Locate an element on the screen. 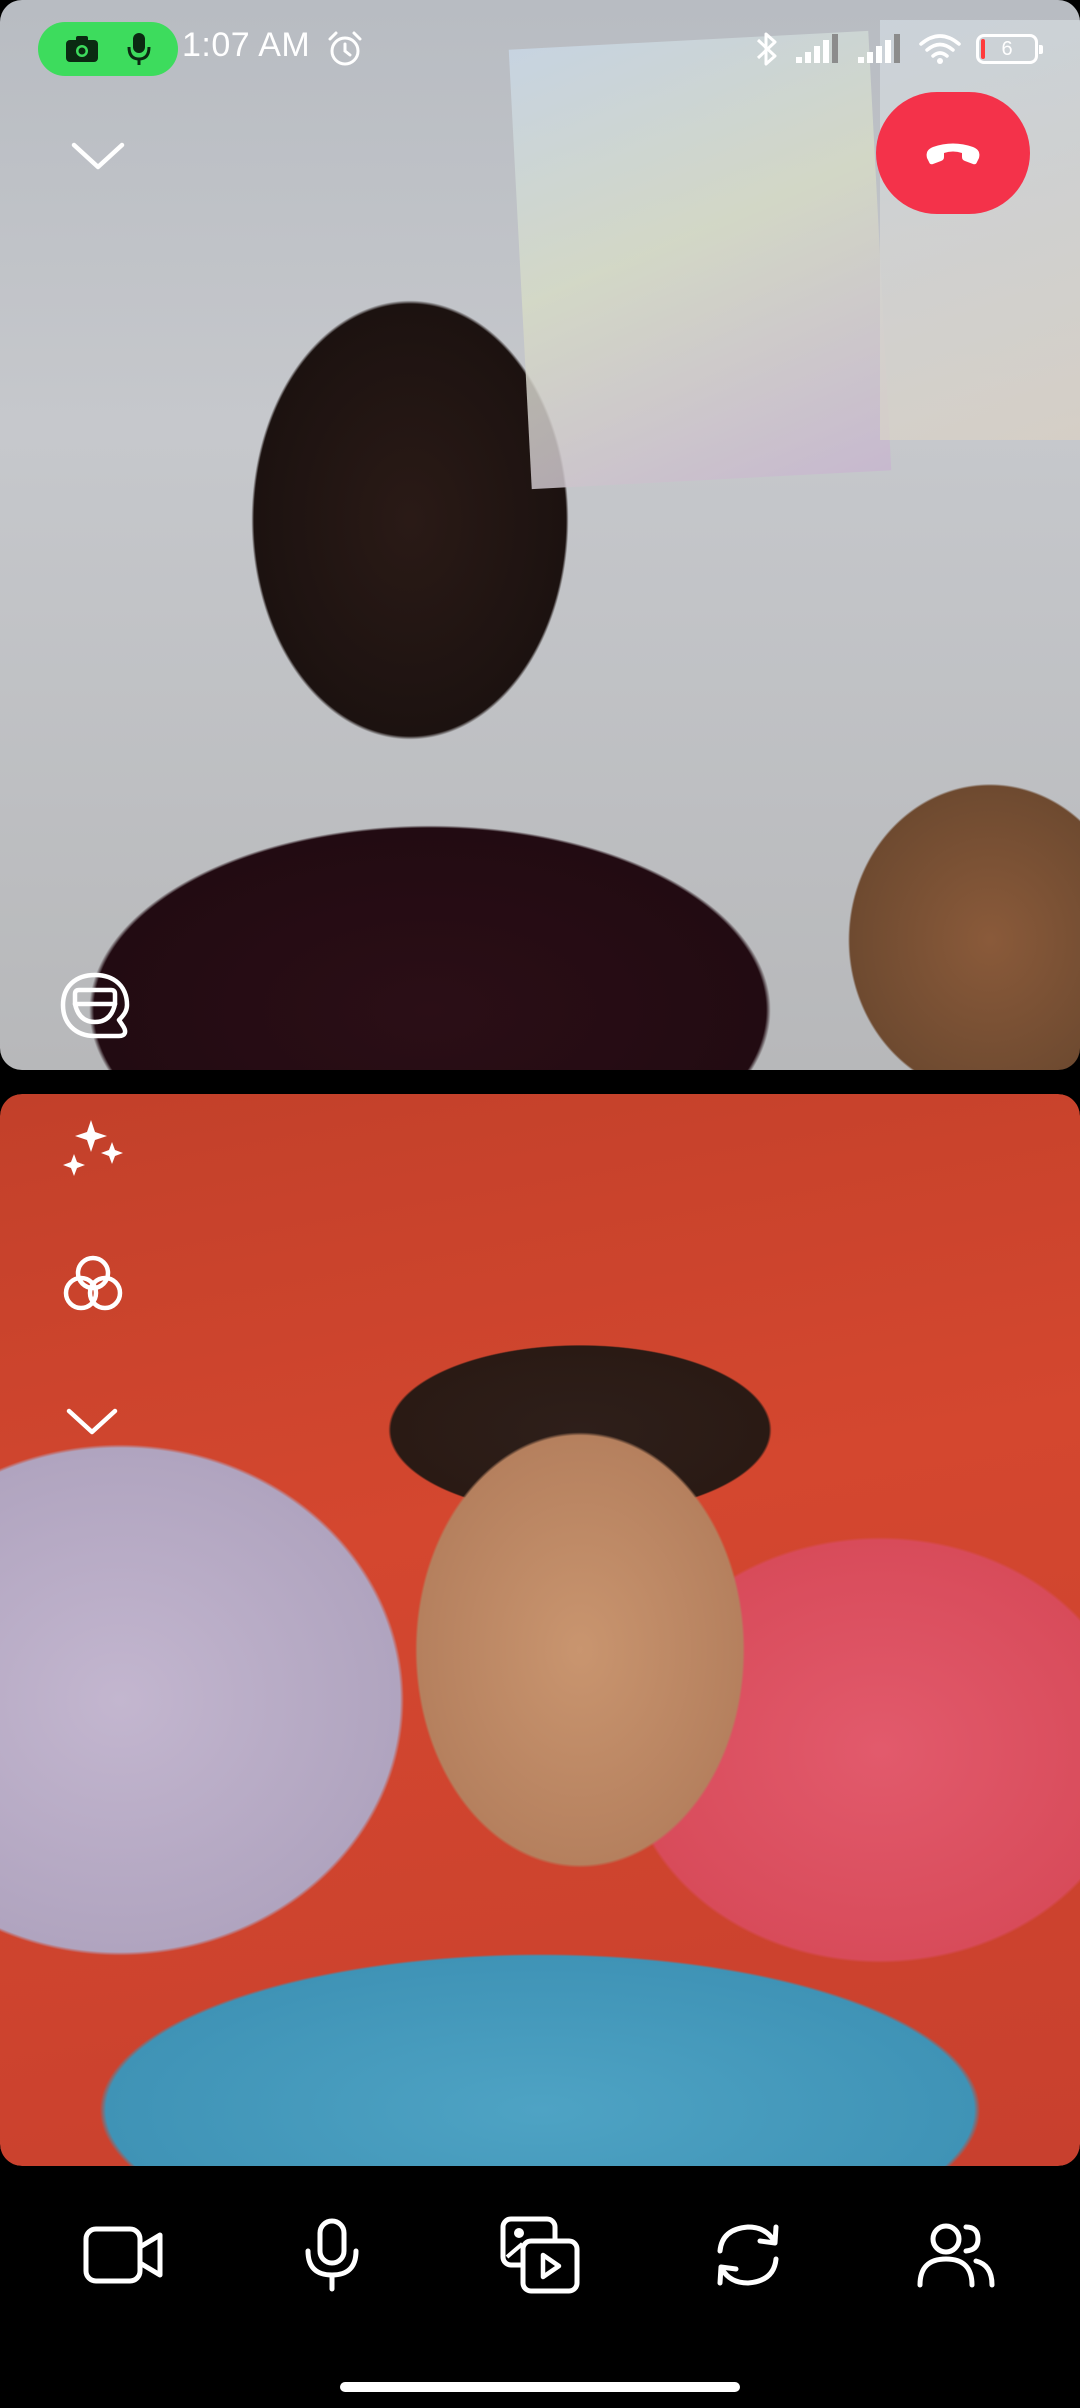  end-call-button is located at coordinates (953, 153).